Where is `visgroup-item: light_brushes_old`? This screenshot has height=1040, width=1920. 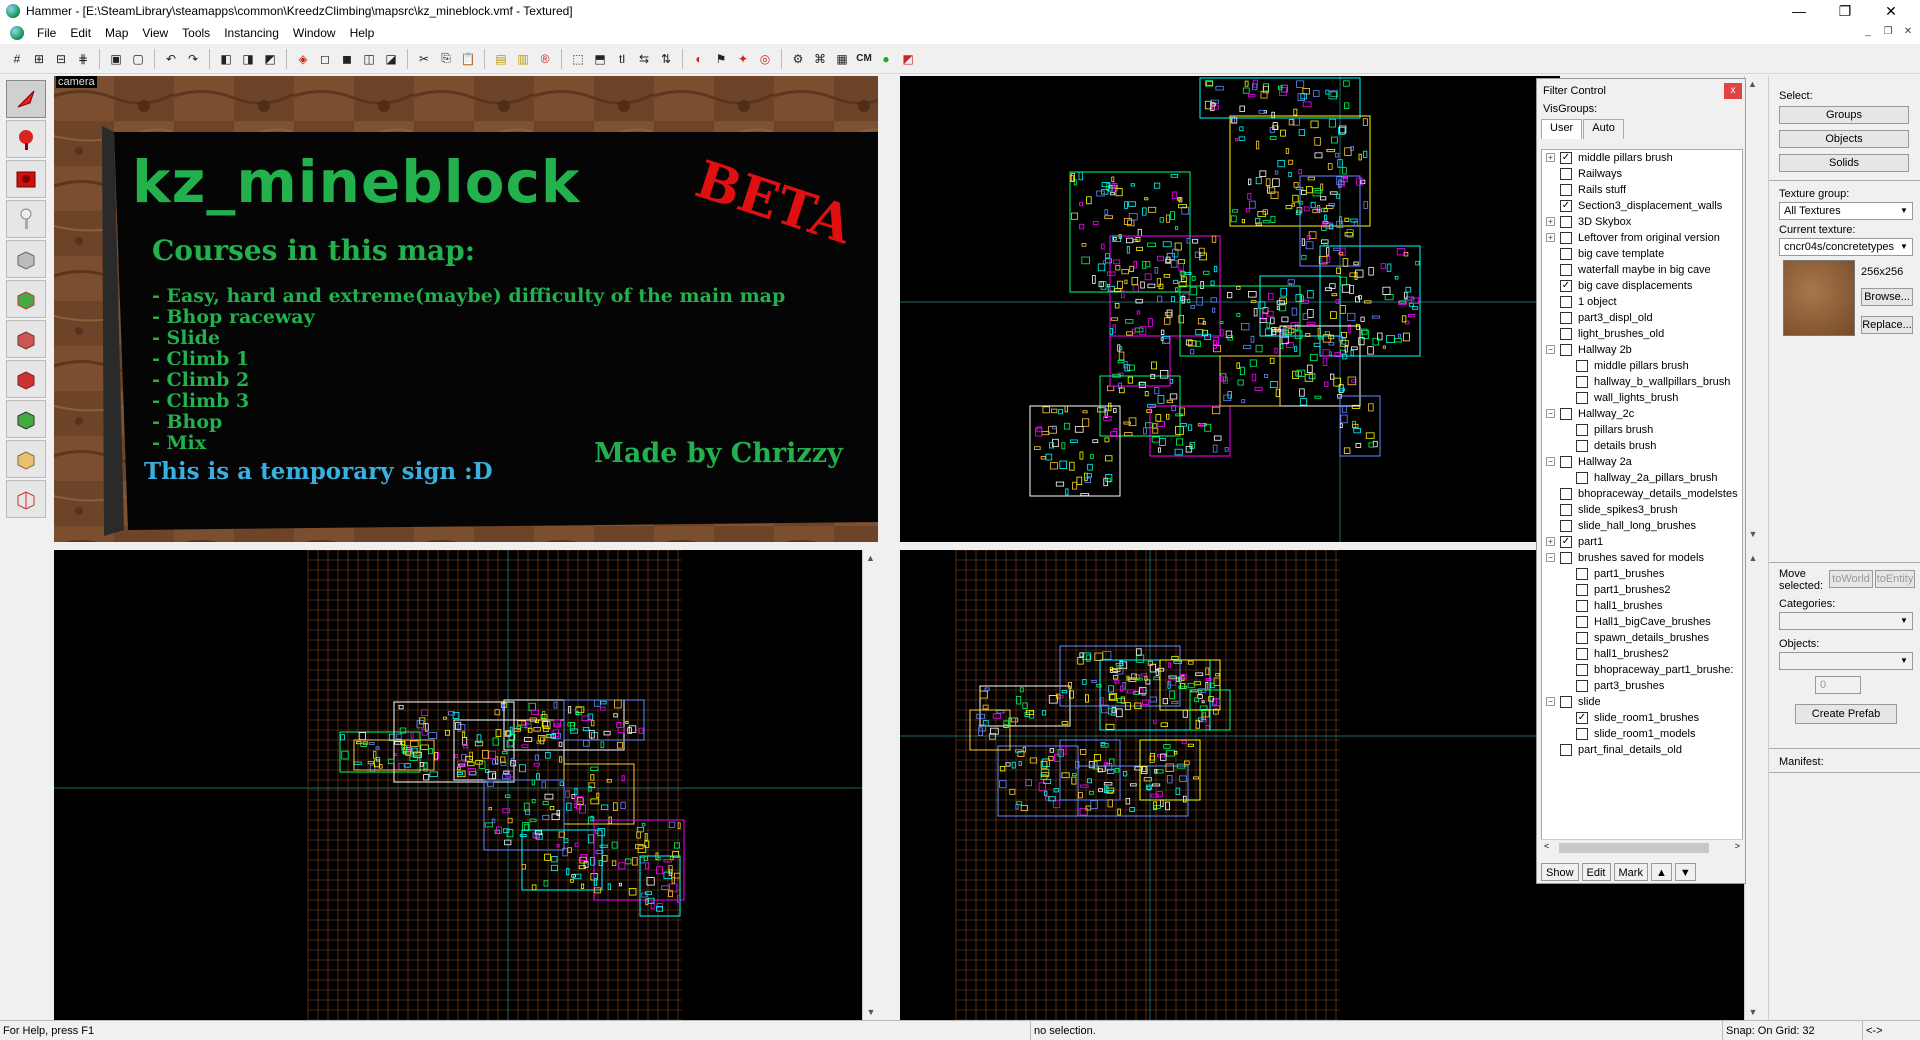 visgroup-item: light_brushes_old is located at coordinates (1642, 334).